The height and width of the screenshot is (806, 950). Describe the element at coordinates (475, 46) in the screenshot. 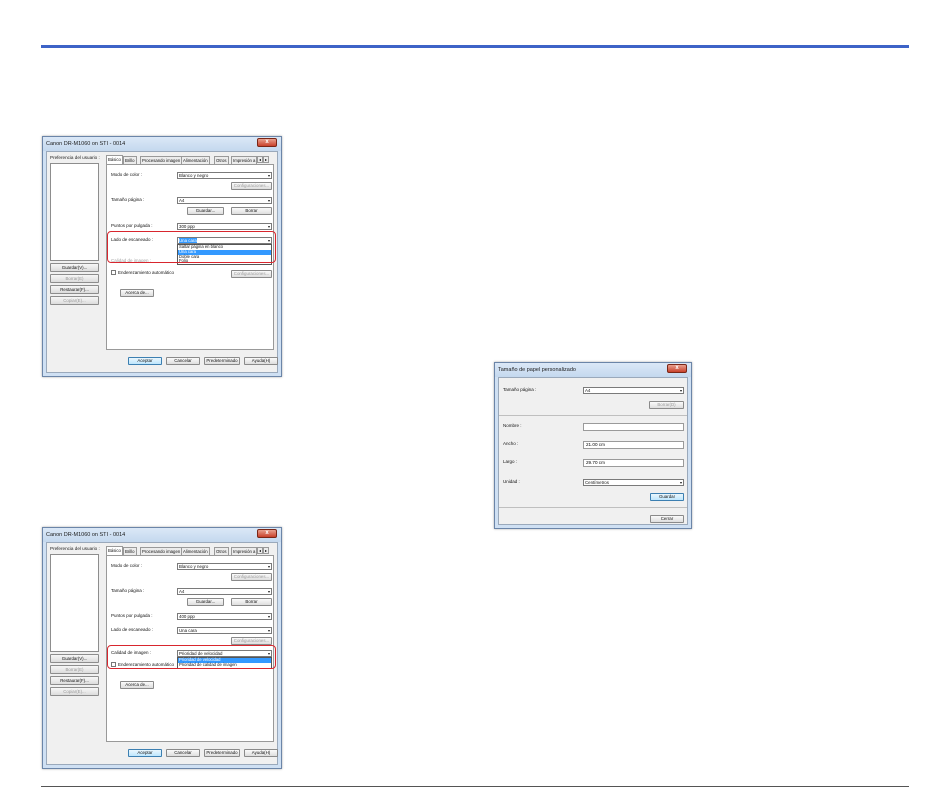

I see `page-header-rule` at that location.